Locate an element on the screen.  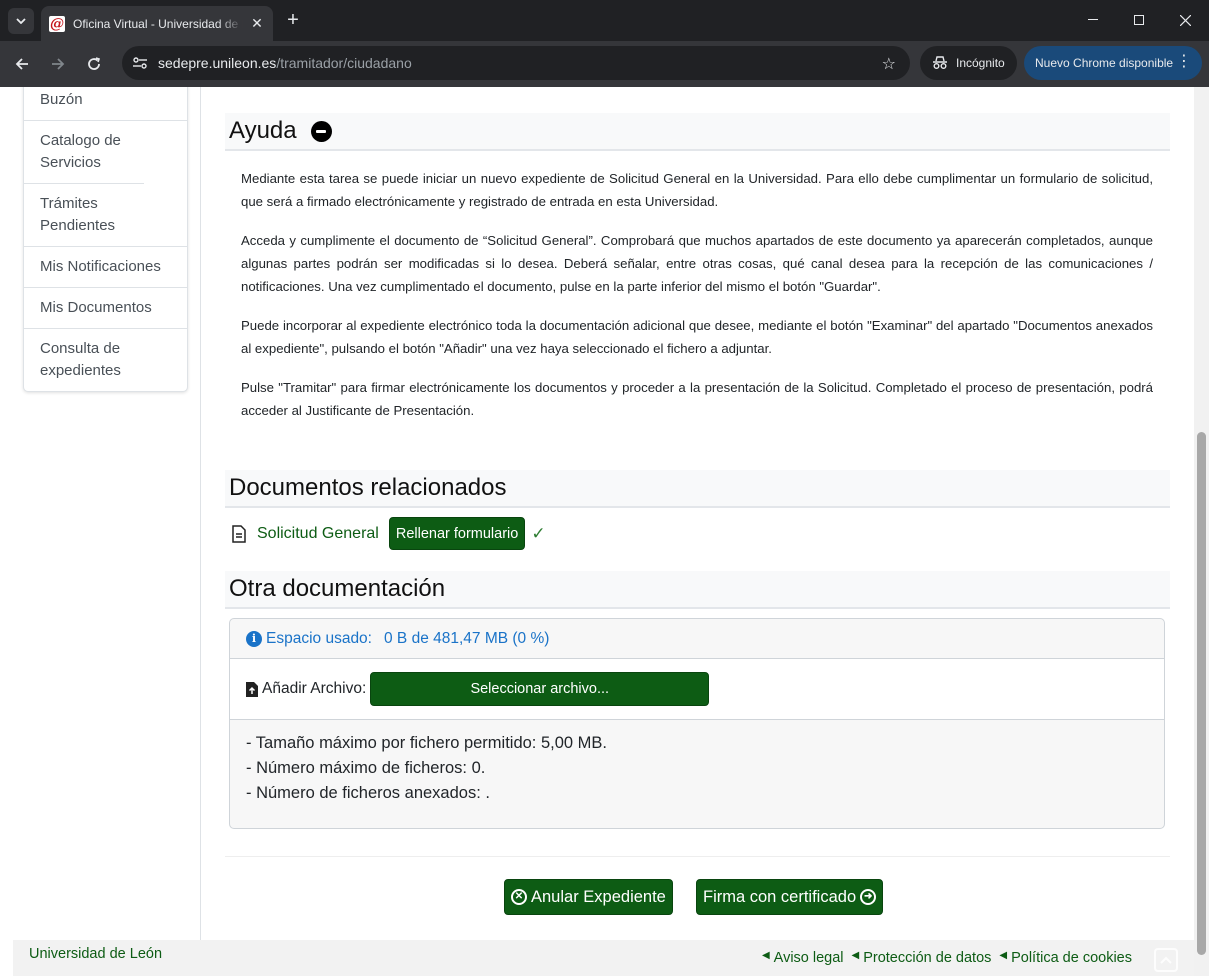
chevron-down-icon is located at coordinates (21, 21).